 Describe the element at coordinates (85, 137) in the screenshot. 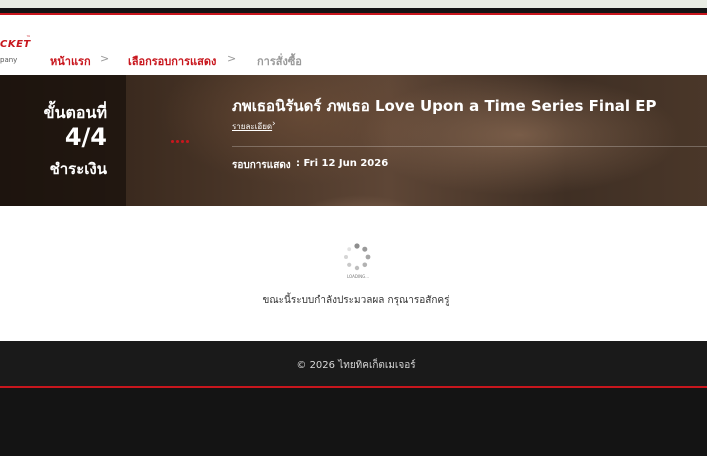

I see `step-number: 4/4` at that location.